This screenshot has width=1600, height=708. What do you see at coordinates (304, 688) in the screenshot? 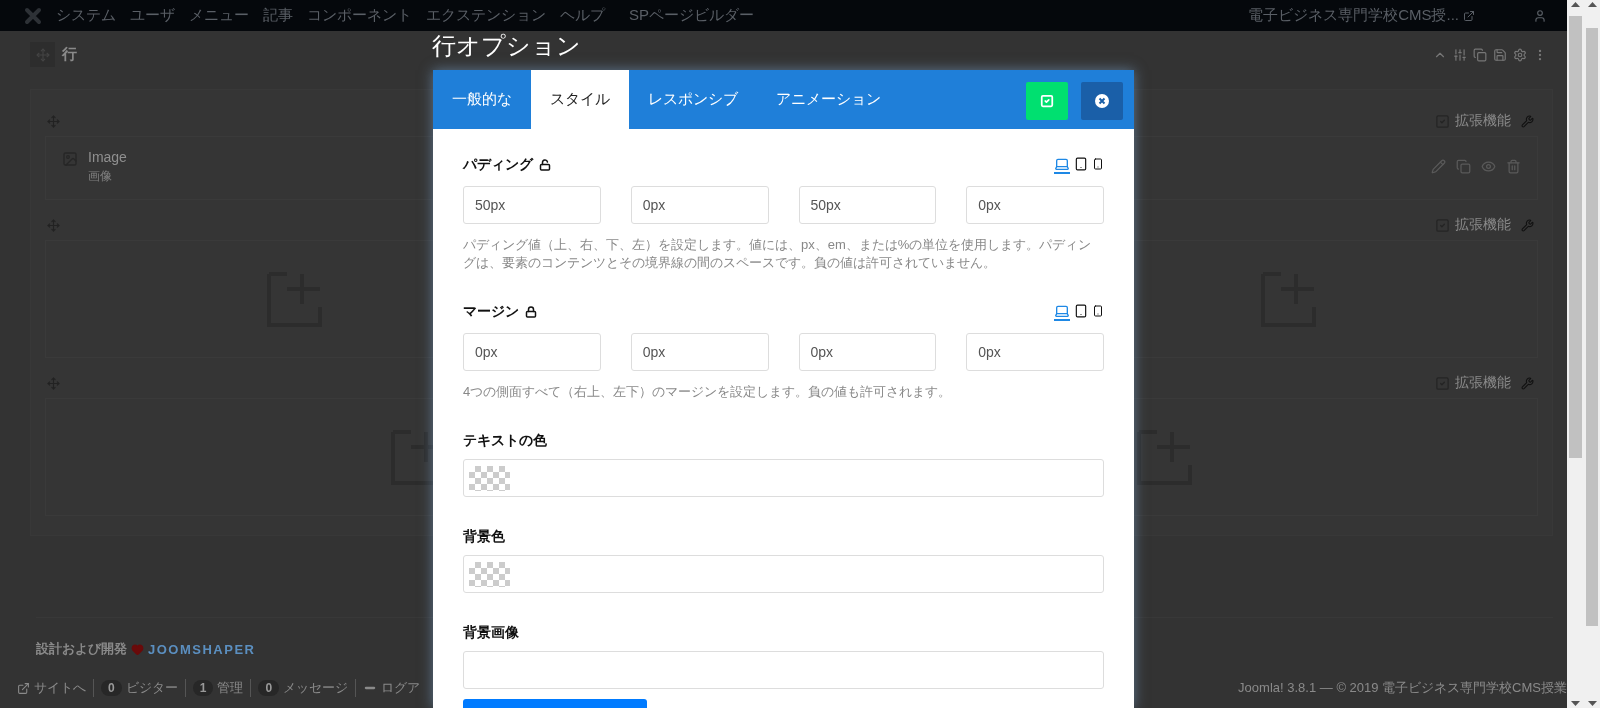
I see `status-link: 0 メッセージ` at bounding box center [304, 688].